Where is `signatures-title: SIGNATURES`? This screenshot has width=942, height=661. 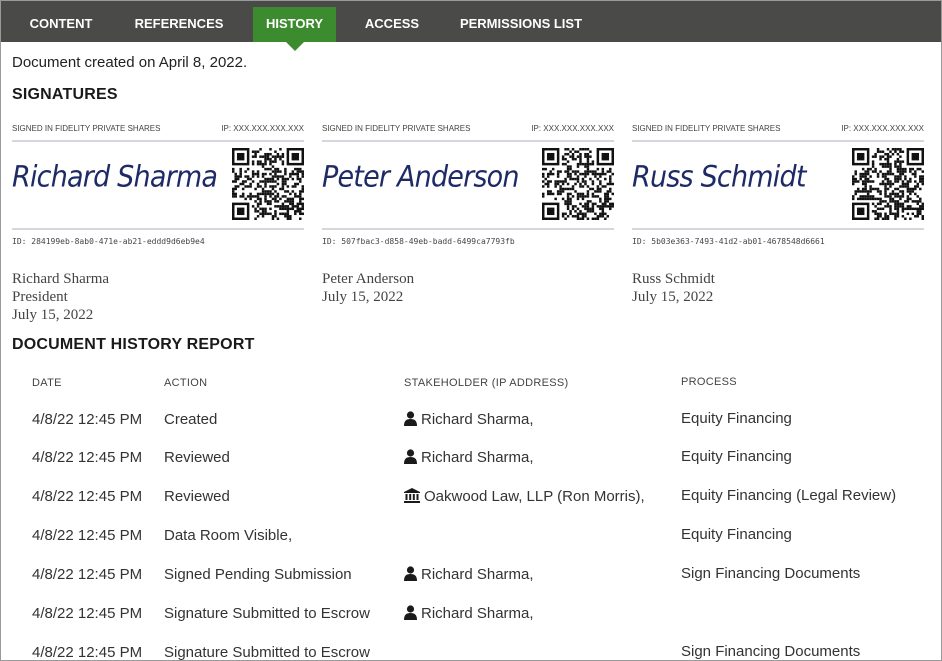
signatures-title: SIGNATURES is located at coordinates (65, 94).